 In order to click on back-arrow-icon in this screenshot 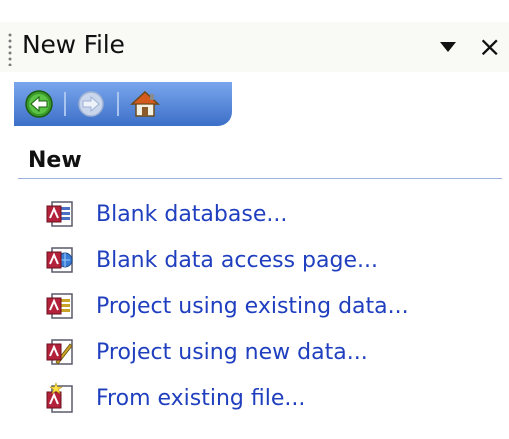, I will do `click(39, 104)`.